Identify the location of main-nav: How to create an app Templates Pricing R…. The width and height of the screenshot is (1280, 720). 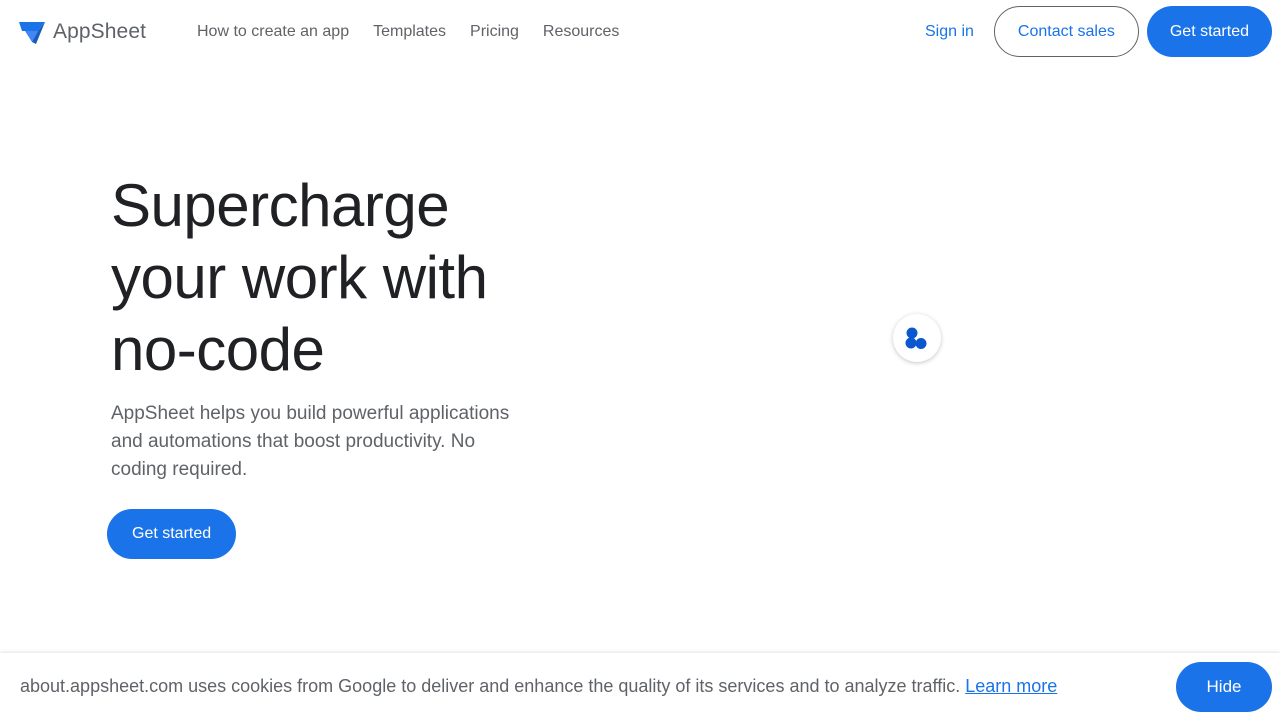
(408, 32).